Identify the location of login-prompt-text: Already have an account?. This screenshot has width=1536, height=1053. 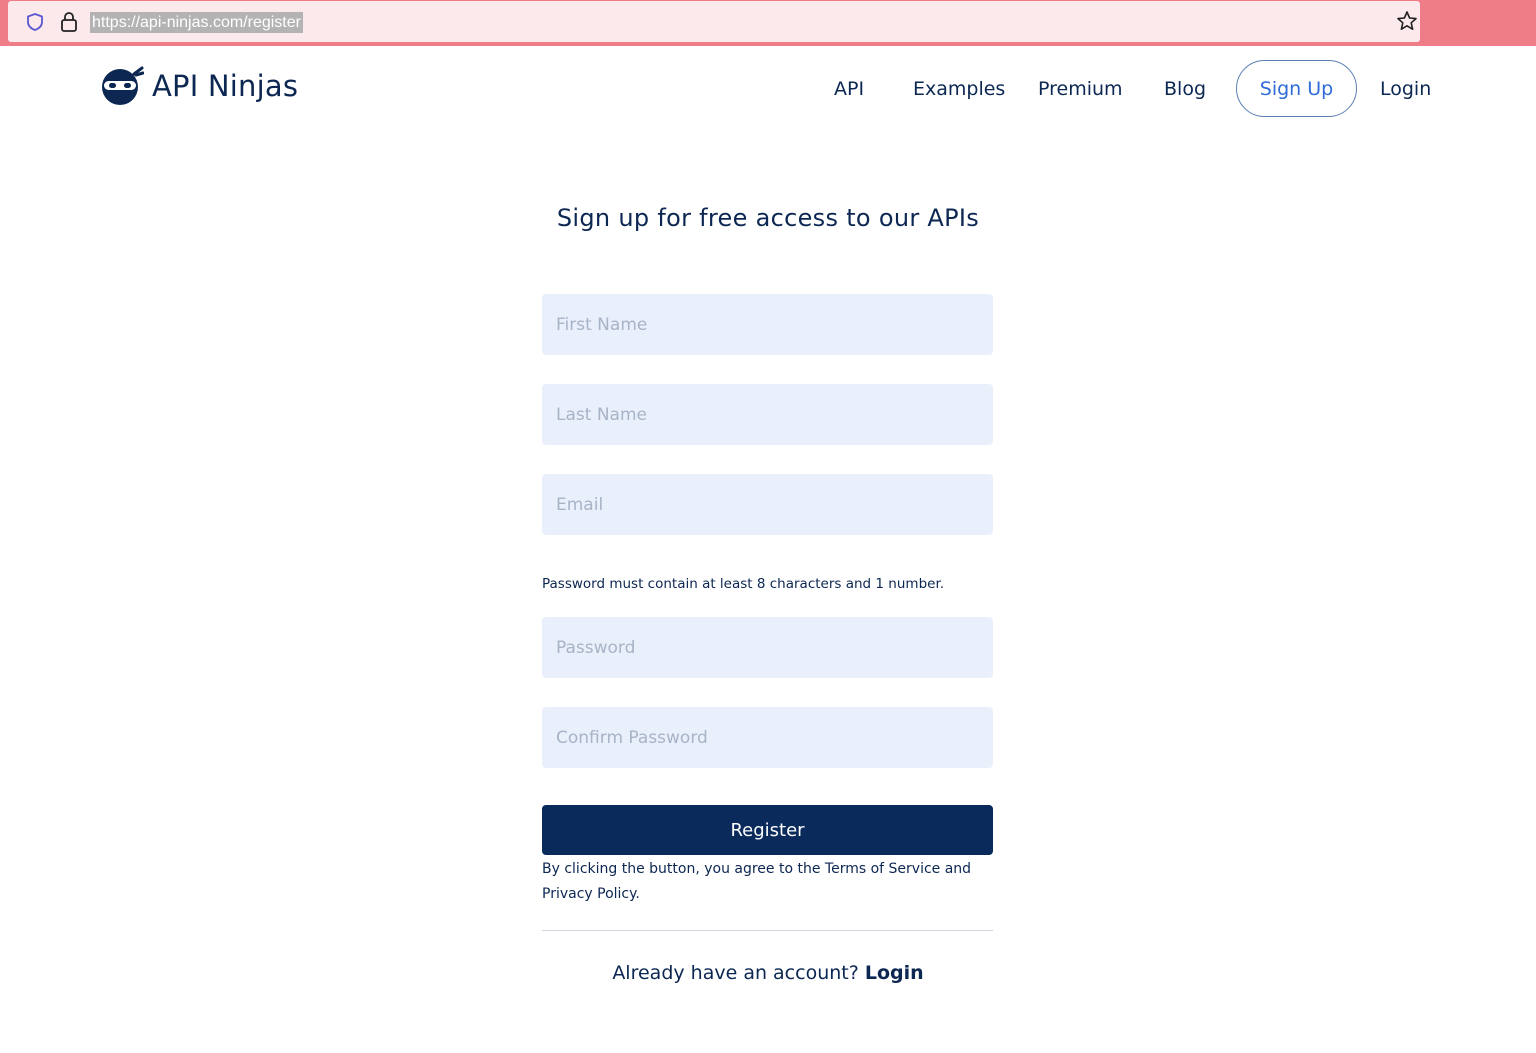
(735, 973).